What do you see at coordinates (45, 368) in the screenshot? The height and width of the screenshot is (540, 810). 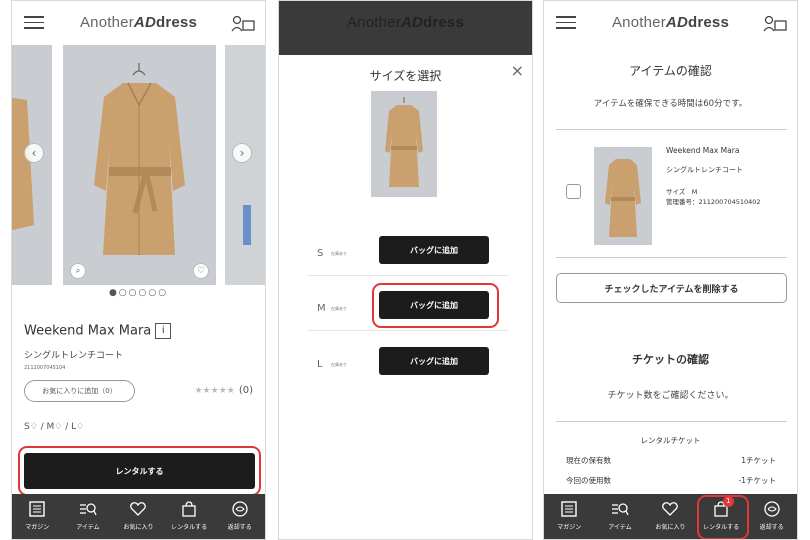 I see `product-item-number: 2112007045104` at bounding box center [45, 368].